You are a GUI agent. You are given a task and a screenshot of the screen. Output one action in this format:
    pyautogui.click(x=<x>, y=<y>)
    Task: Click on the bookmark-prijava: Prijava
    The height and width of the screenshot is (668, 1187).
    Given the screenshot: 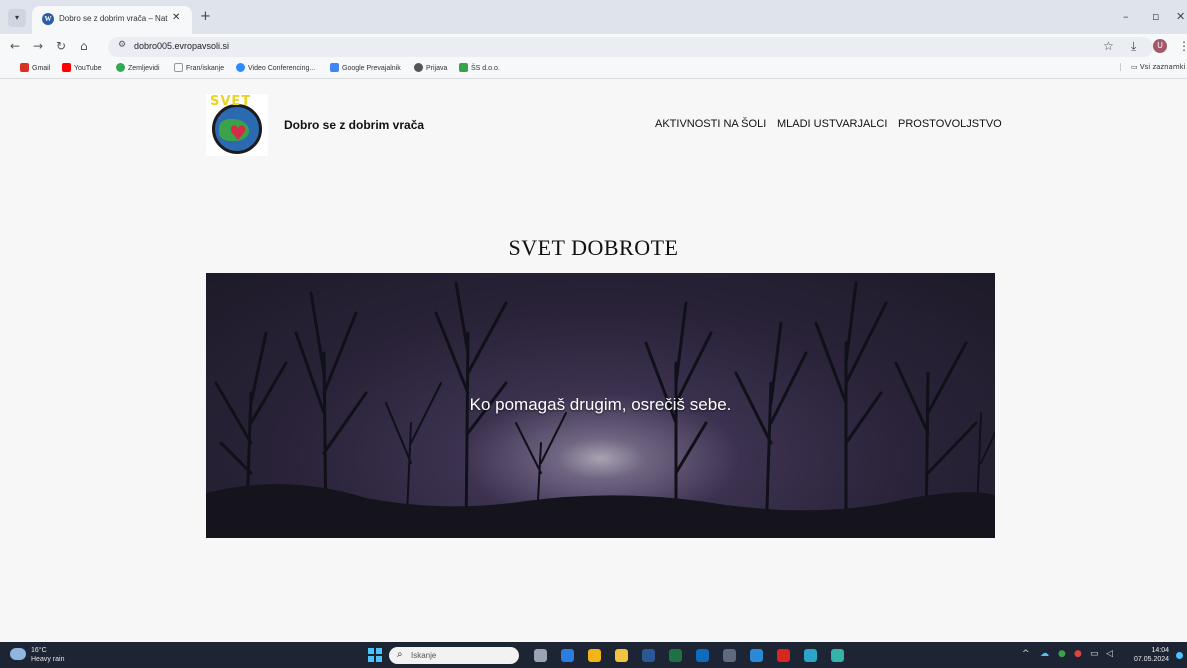 What is the action you would take?
    pyautogui.click(x=430, y=67)
    